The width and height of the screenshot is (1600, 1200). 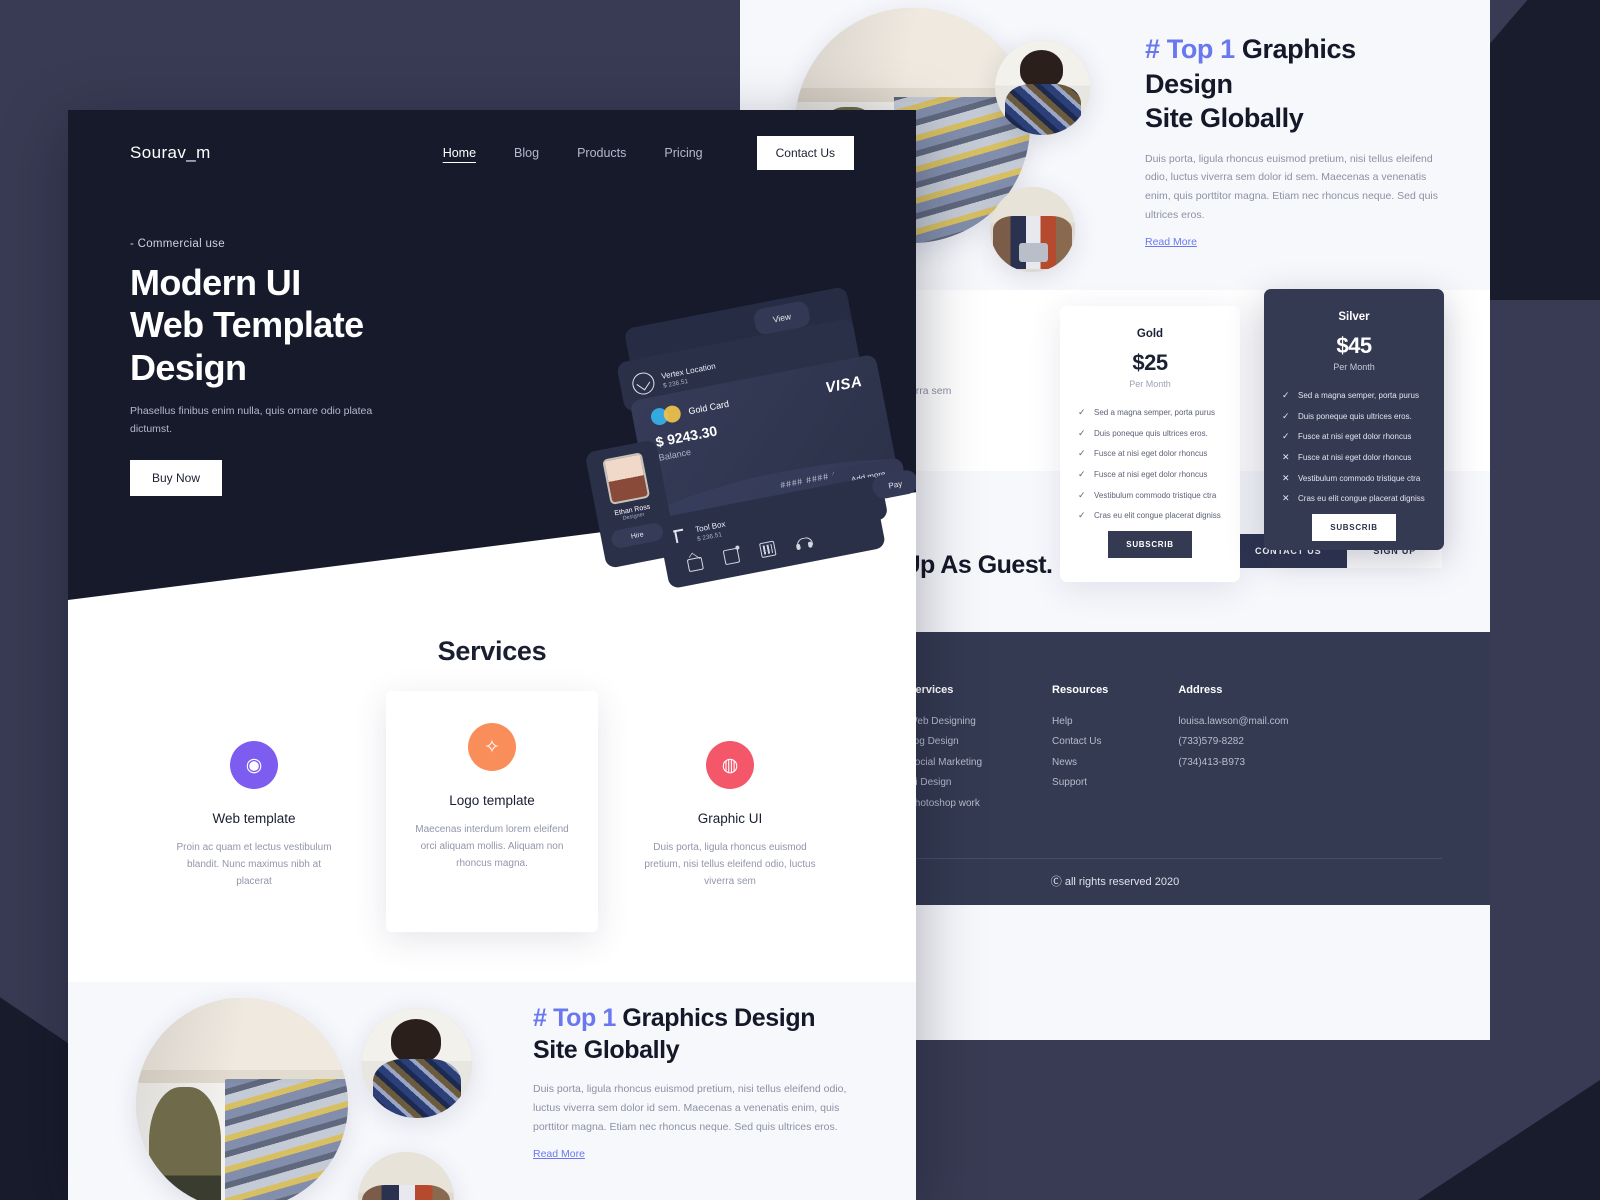 I want to click on right-top1-heading: # Top 1 Graphics Design Site Globally, so click(x=1295, y=84).